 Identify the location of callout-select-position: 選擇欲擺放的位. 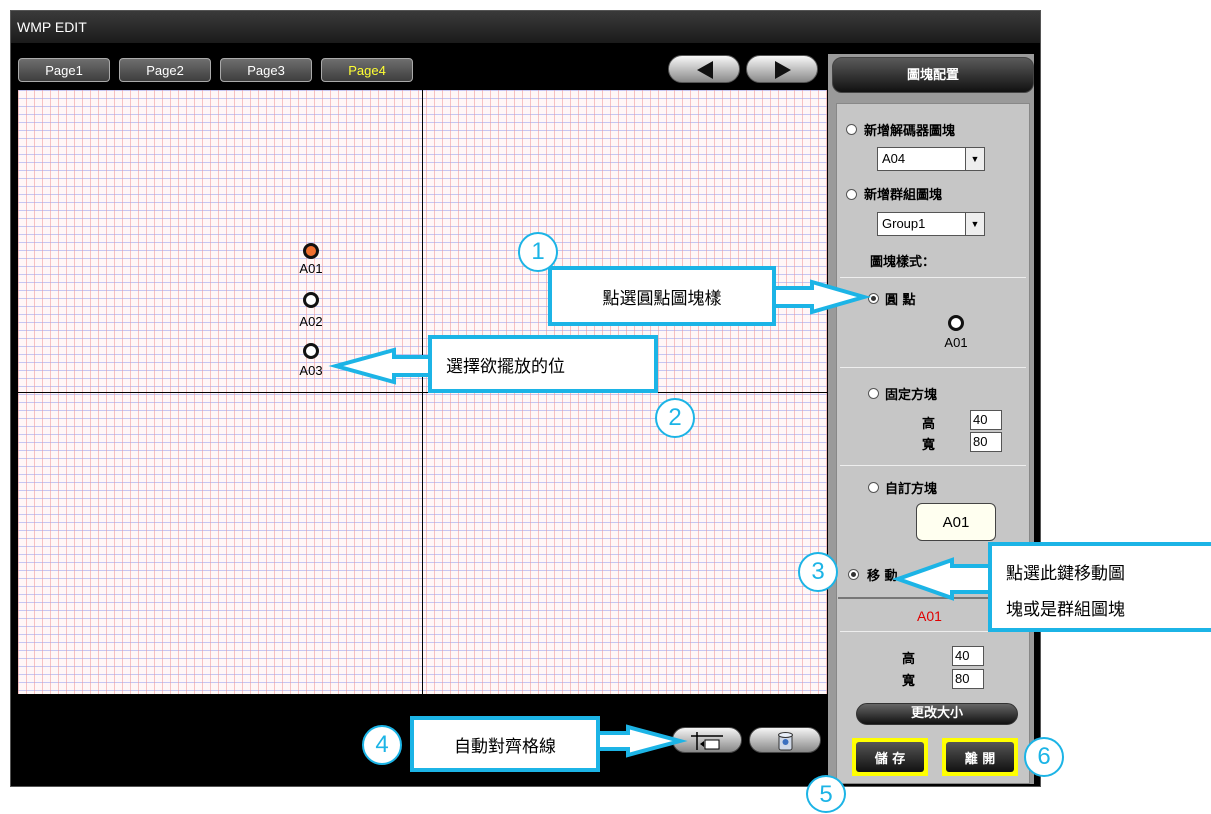
(543, 364).